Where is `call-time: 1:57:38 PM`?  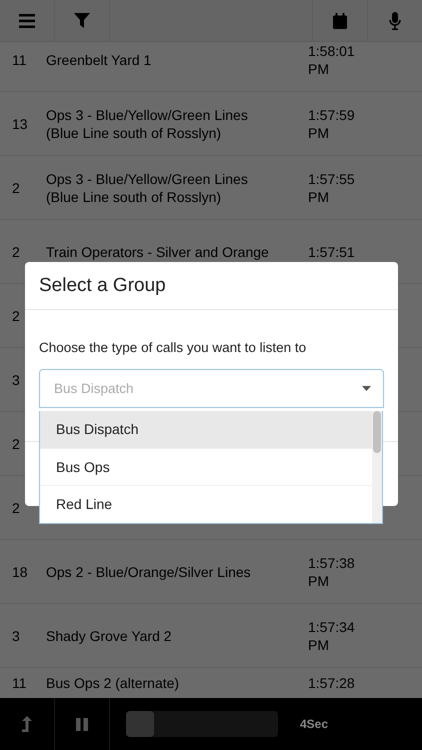 call-time: 1:57:38 PM is located at coordinates (332, 572).